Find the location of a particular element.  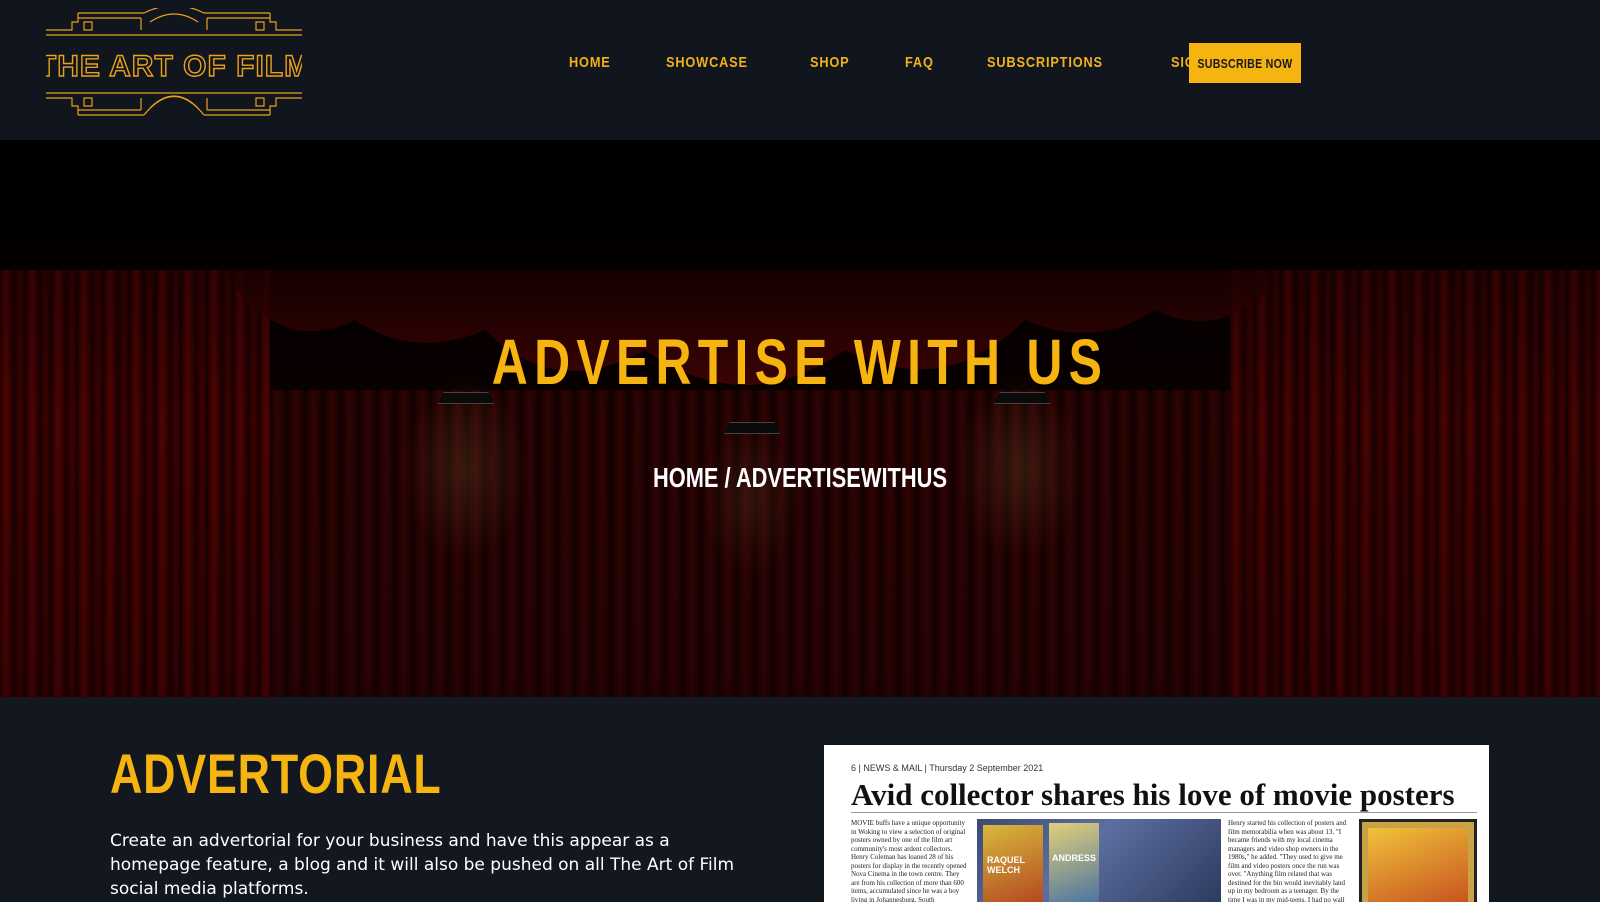

nav-home: HOME is located at coordinates (590, 62).